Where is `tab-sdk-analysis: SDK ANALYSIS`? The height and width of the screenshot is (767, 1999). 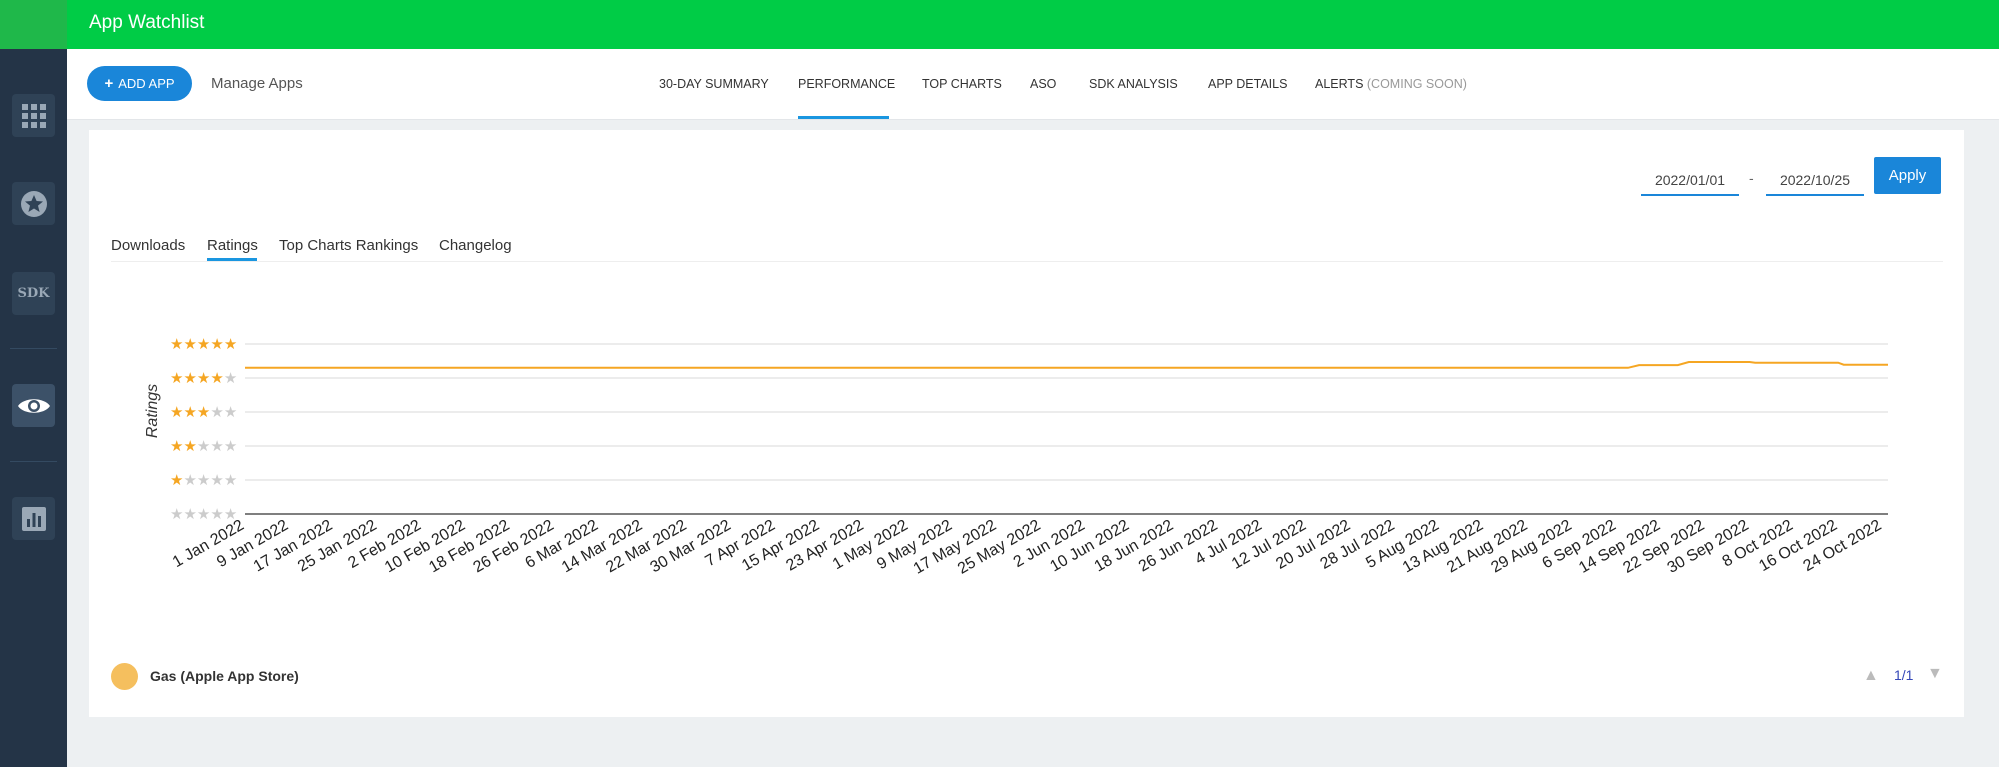
tab-sdk-analysis: SDK ANALYSIS is located at coordinates (1133, 84).